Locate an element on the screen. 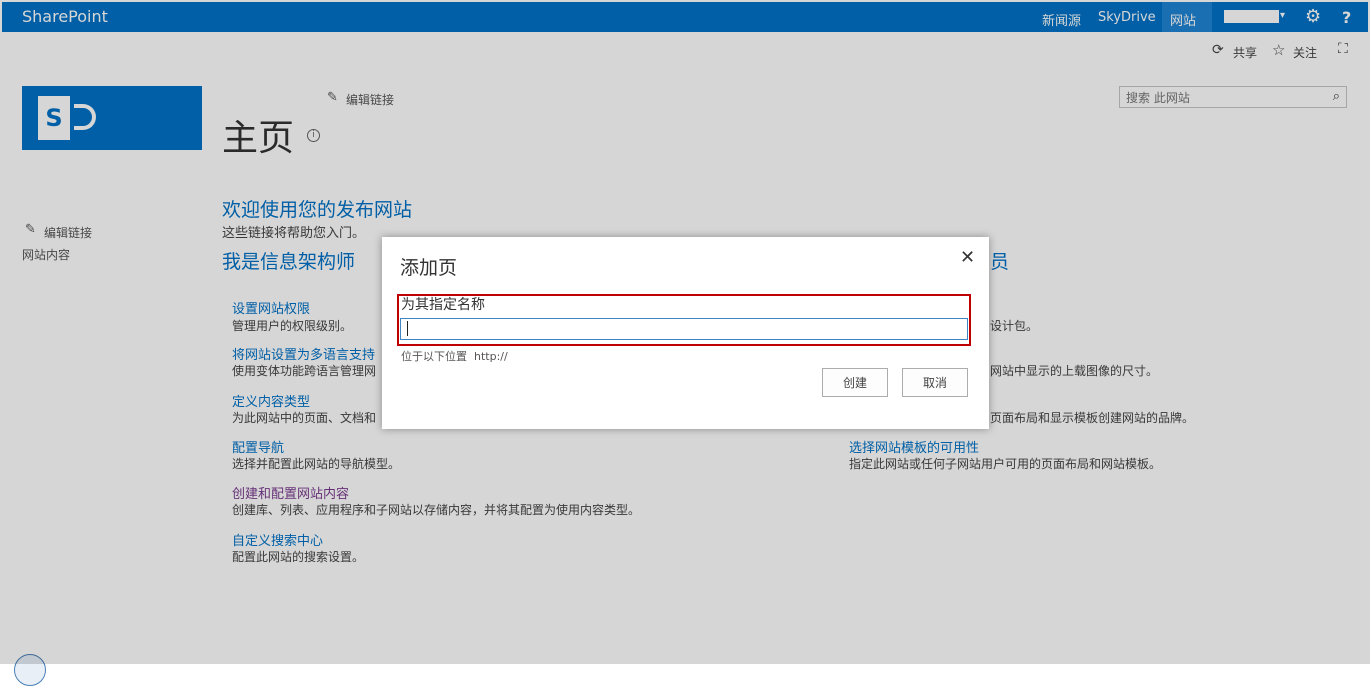  location-url: http:// is located at coordinates (491, 356).